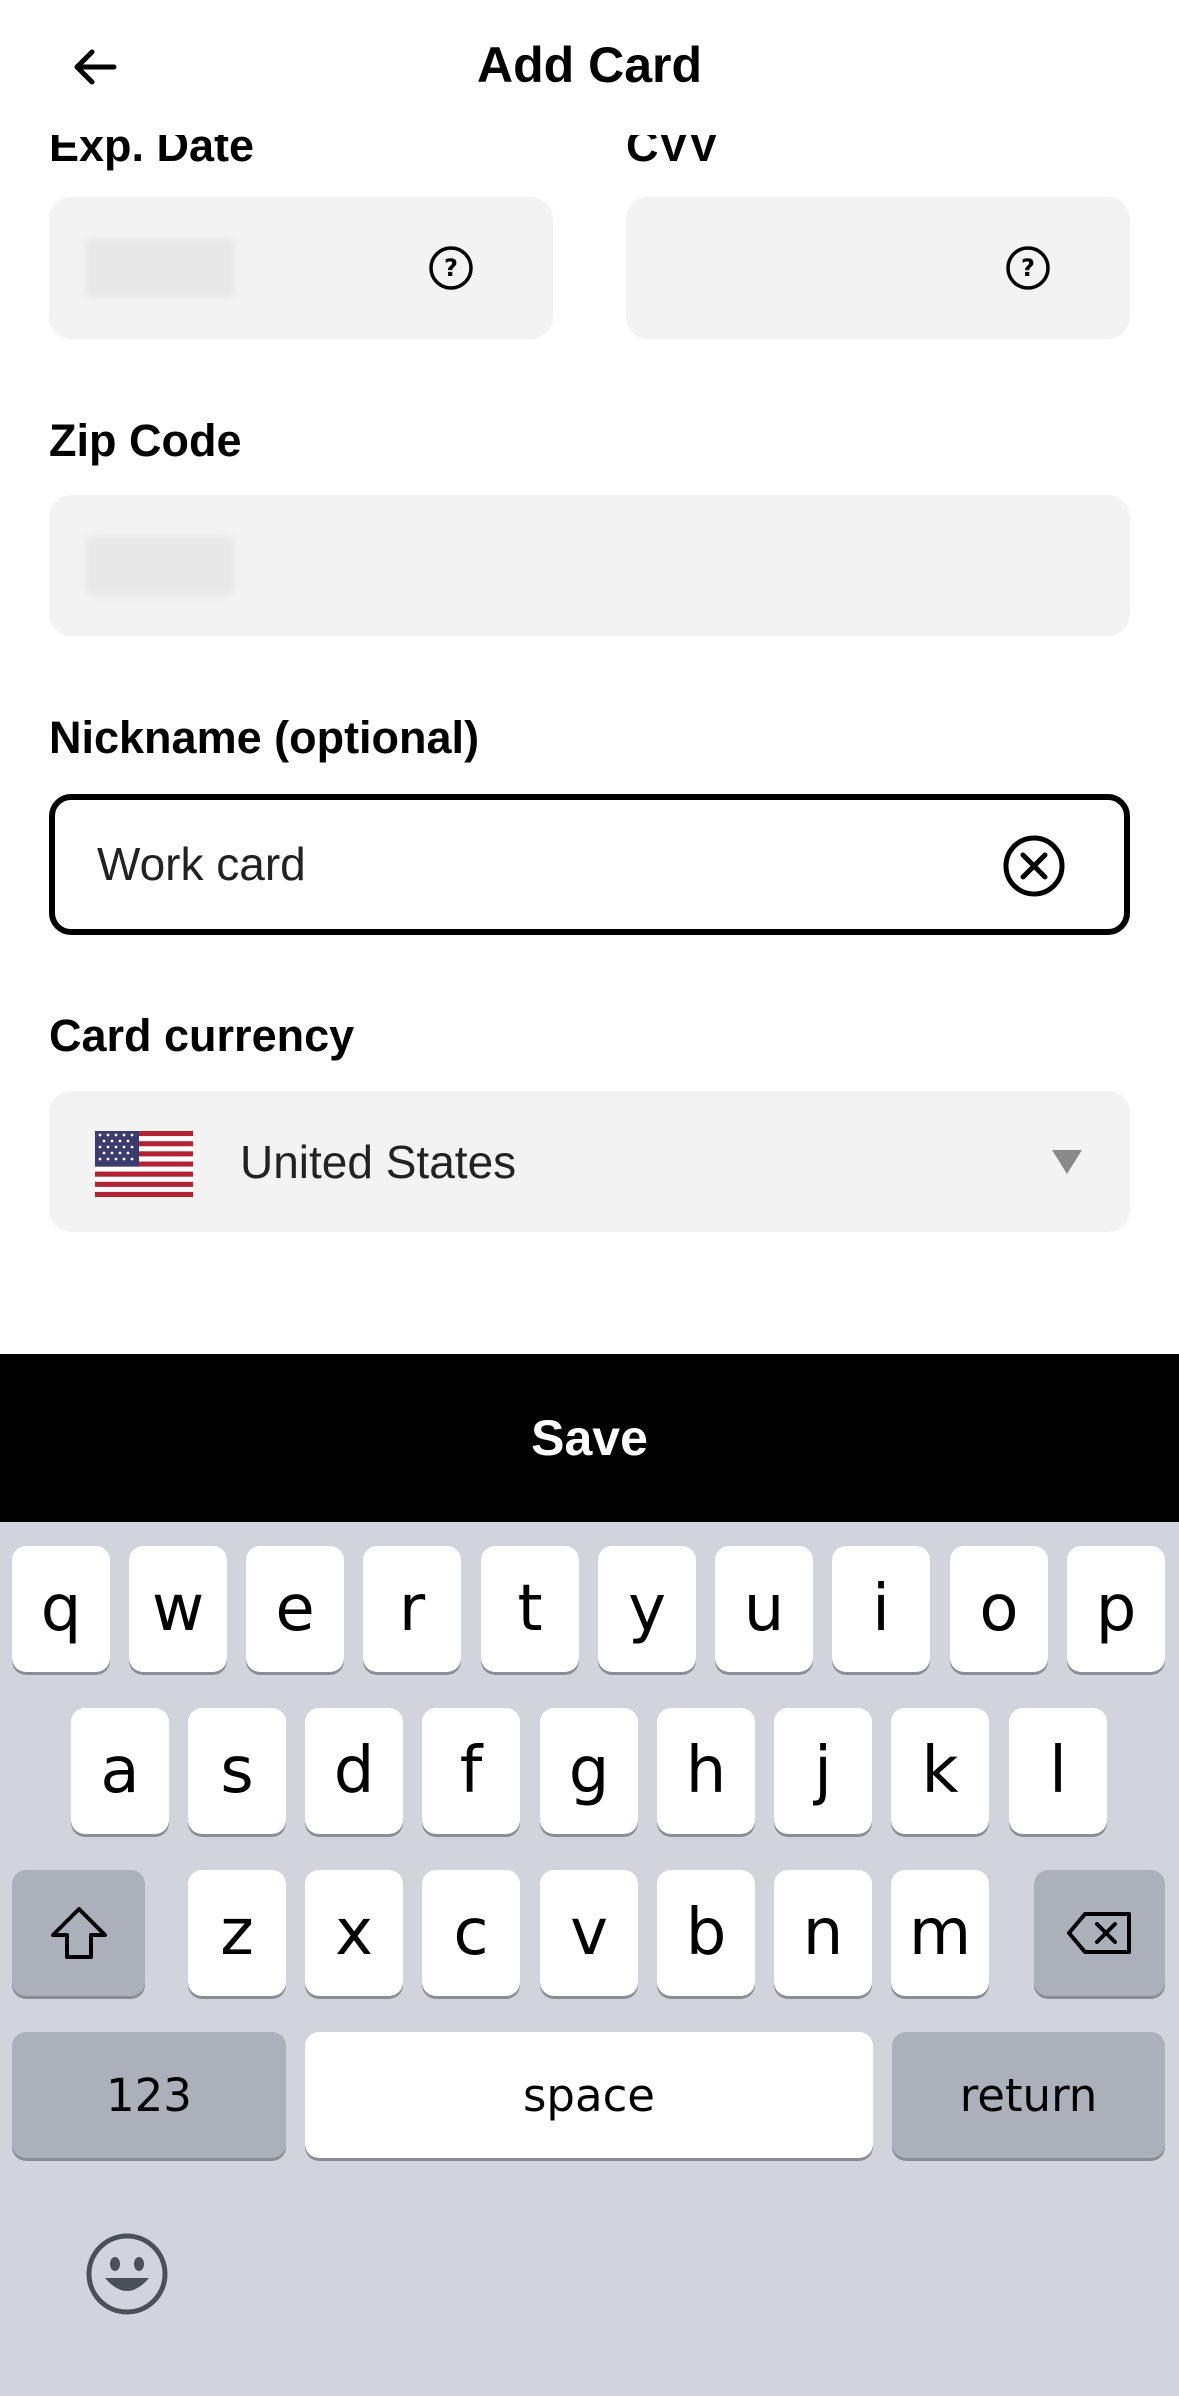  I want to click on clear-circle-x-icon, so click(1034, 866).